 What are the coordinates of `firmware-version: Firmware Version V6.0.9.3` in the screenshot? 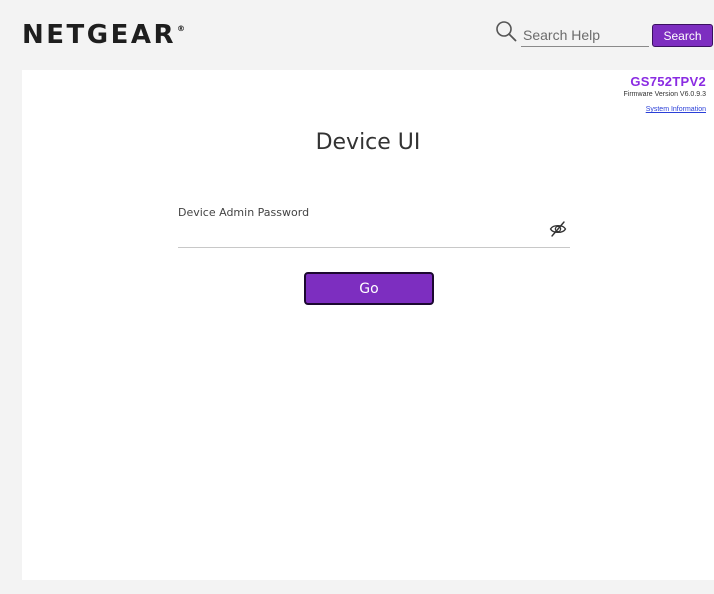 It's located at (664, 94).